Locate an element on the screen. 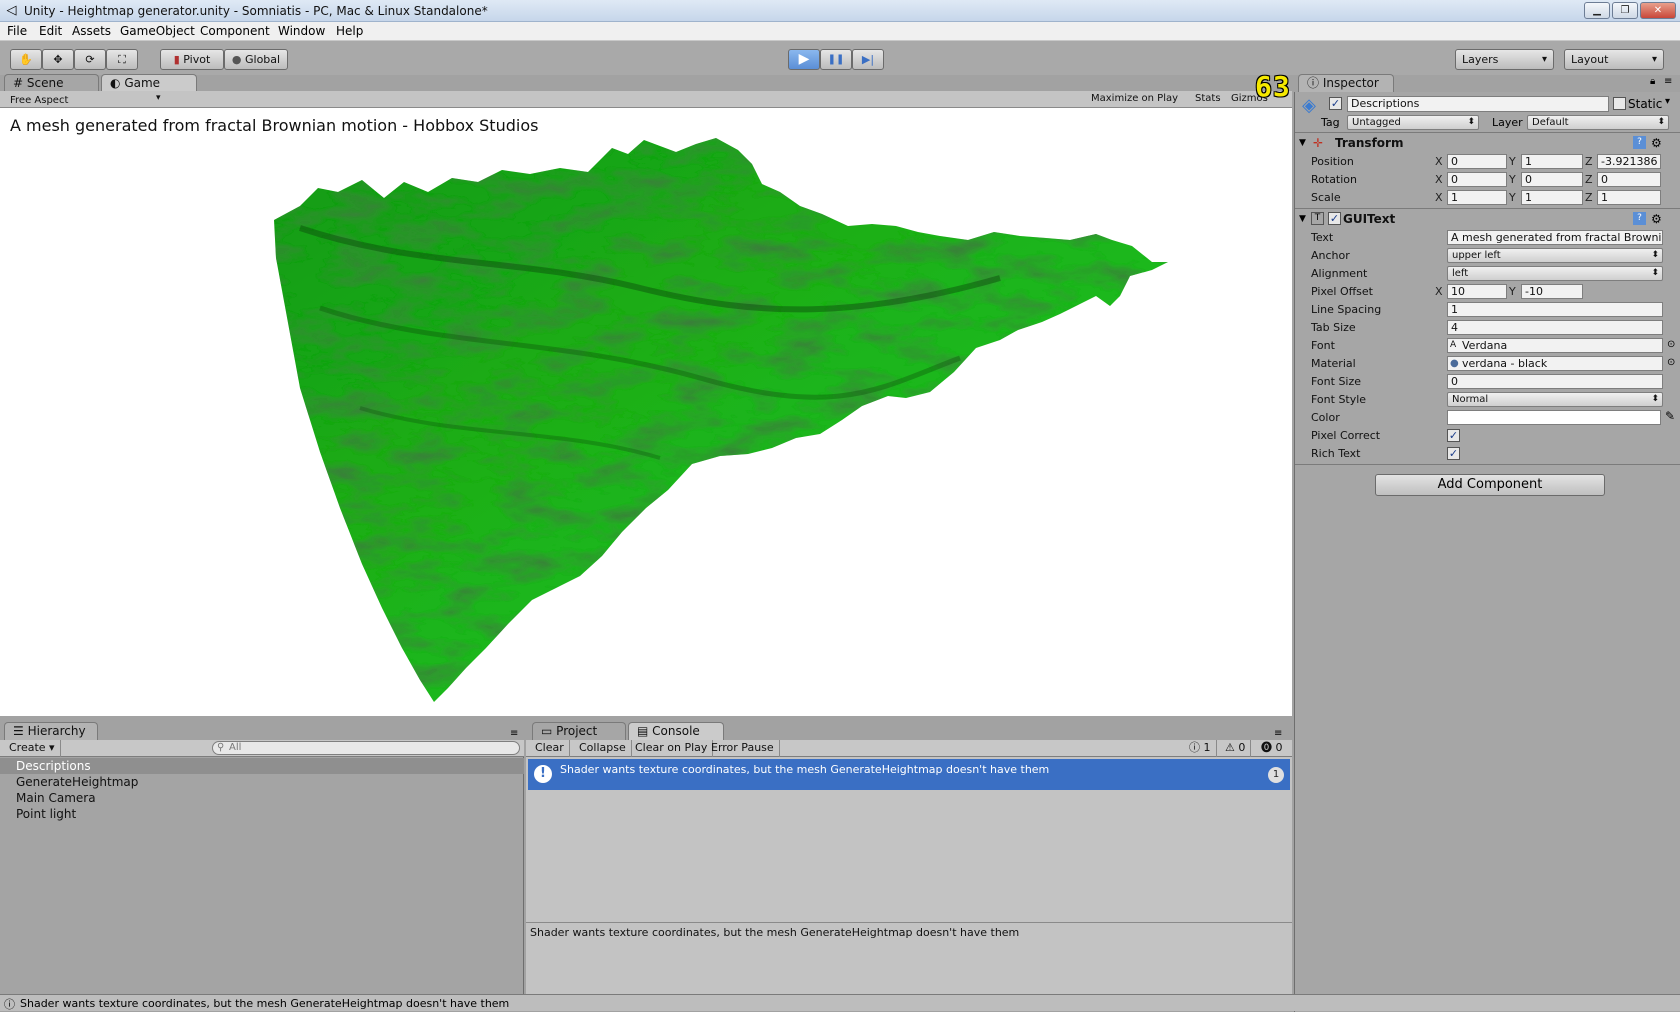  add-component-button: Add Component is located at coordinates (1490, 485).